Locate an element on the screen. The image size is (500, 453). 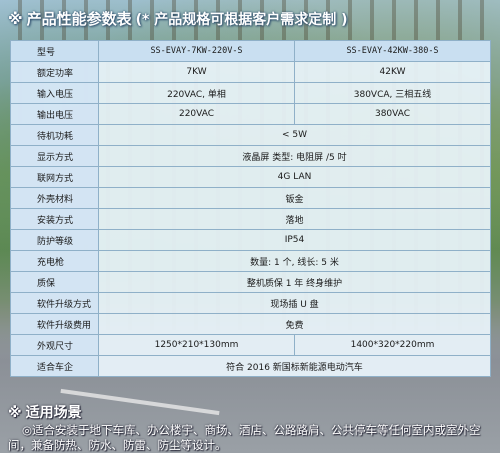
row-label: 输入电压 is located at coordinates (54, 93).